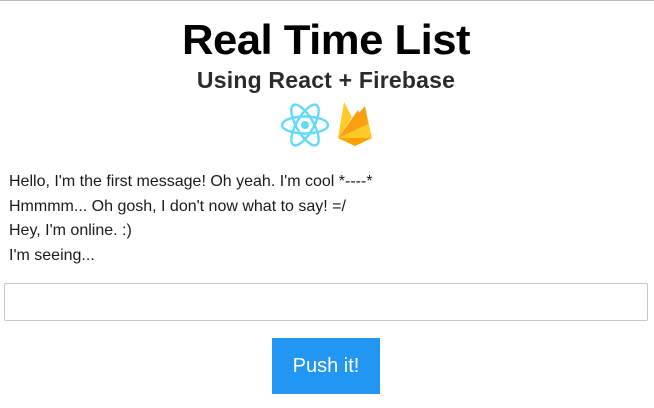  What do you see at coordinates (305, 125) in the screenshot?
I see `react-atom-icon` at bounding box center [305, 125].